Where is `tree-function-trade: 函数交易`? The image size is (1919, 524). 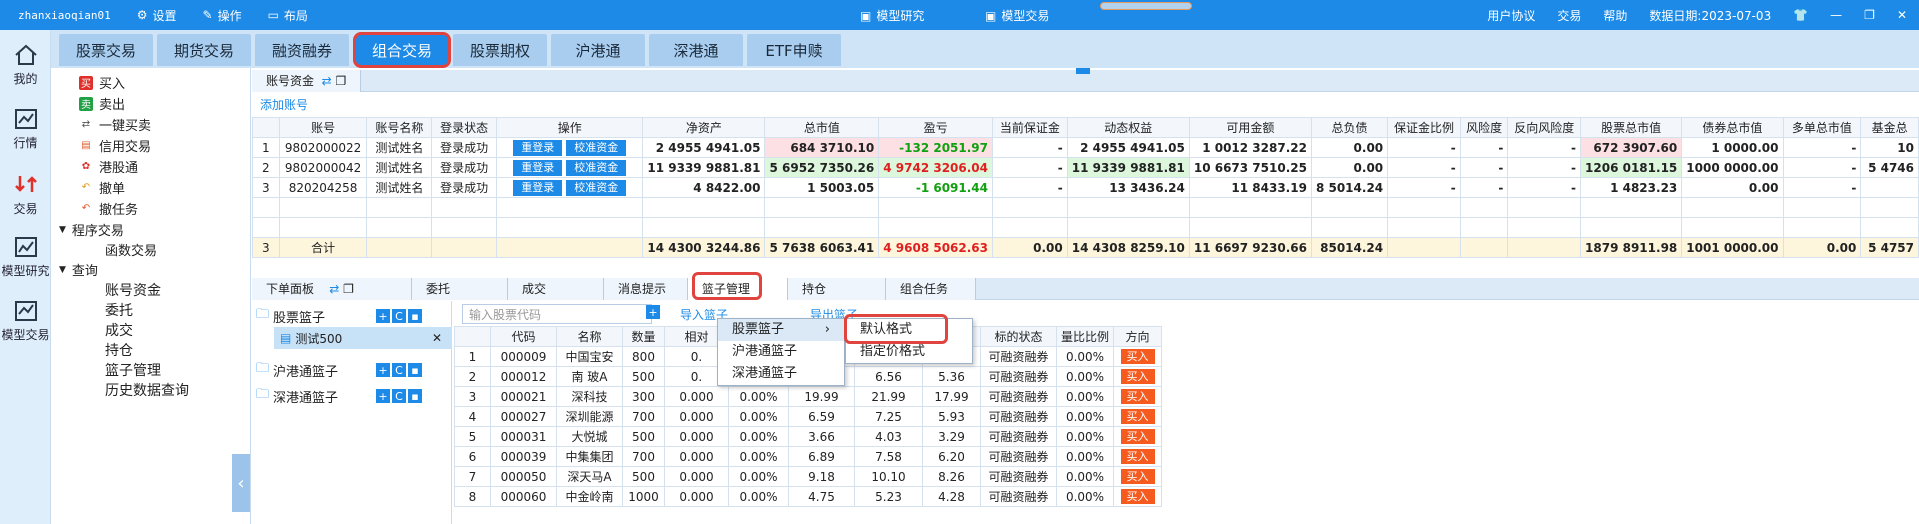
tree-function-trade: 函数交易 is located at coordinates (131, 249).